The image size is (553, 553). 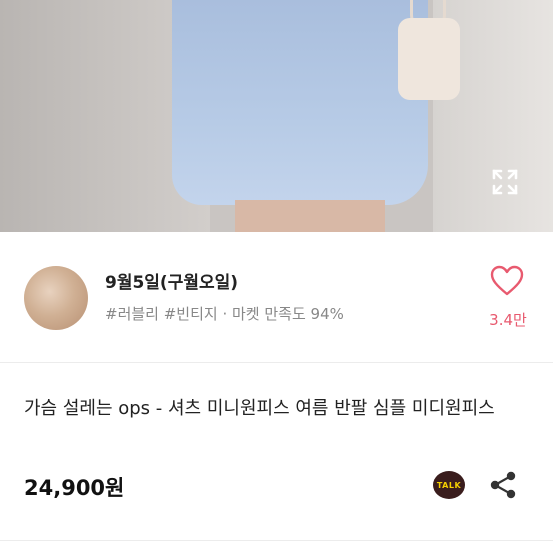 What do you see at coordinates (171, 280) in the screenshot?
I see `seller-name: 9월5일(구월오일)` at bounding box center [171, 280].